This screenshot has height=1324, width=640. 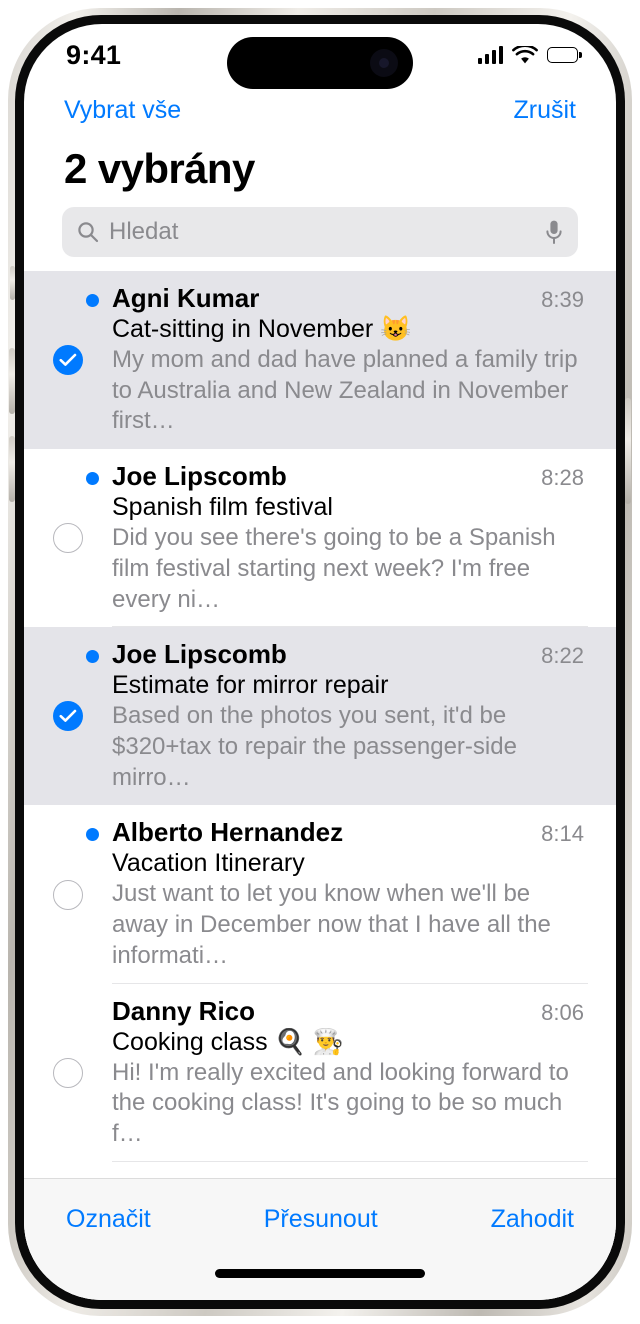 I want to click on bottom-toolbar: Označit Přesunout Zahodit, so click(x=320, y=1239).